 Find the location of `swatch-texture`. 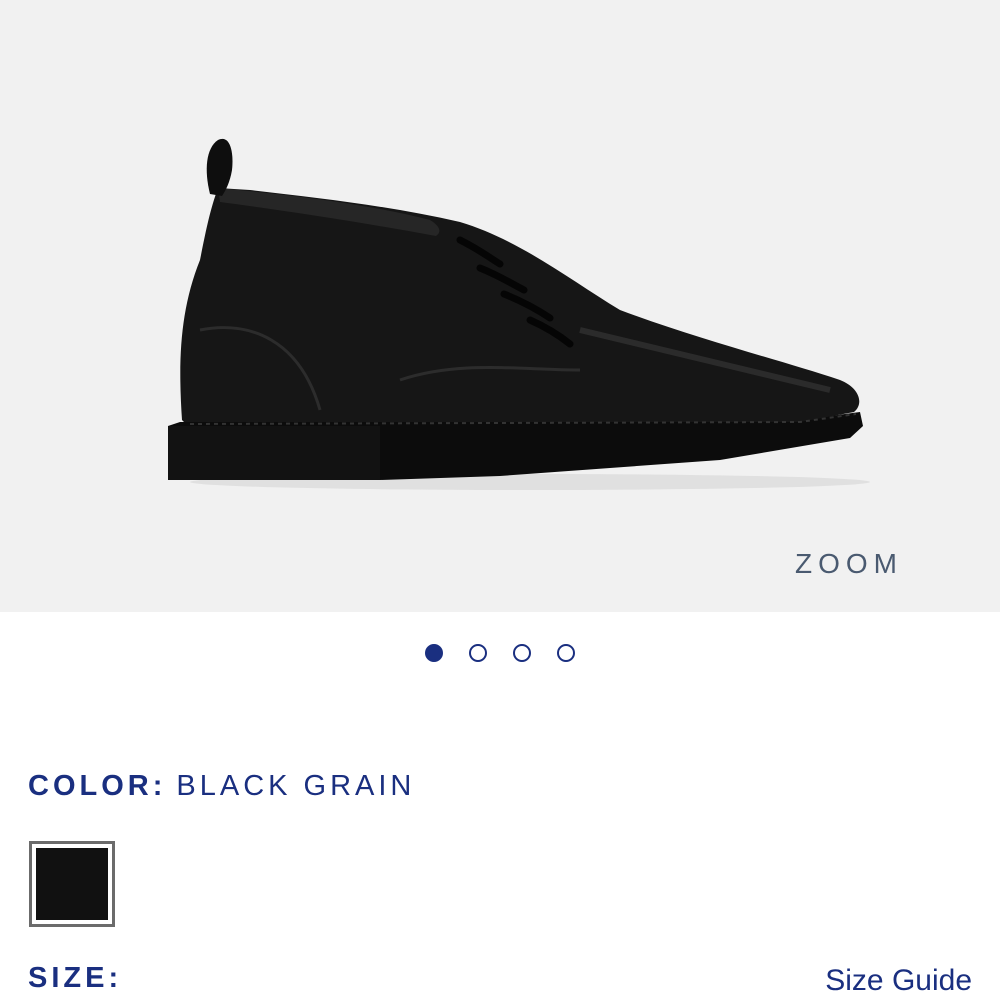

swatch-texture is located at coordinates (72, 884).